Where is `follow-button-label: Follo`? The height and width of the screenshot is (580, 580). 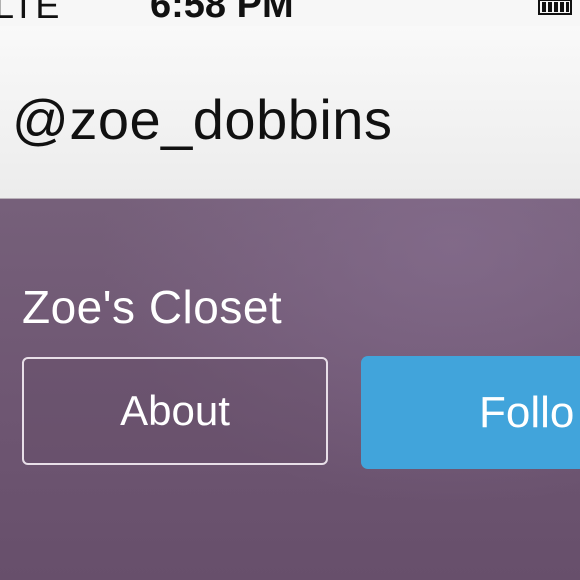 follow-button-label: Follo is located at coordinates (527, 412).